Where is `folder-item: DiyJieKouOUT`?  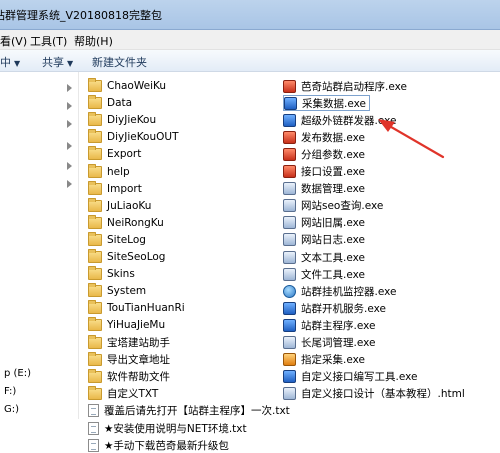
folder-item: DiyJieKouOUT is located at coordinates (133, 137).